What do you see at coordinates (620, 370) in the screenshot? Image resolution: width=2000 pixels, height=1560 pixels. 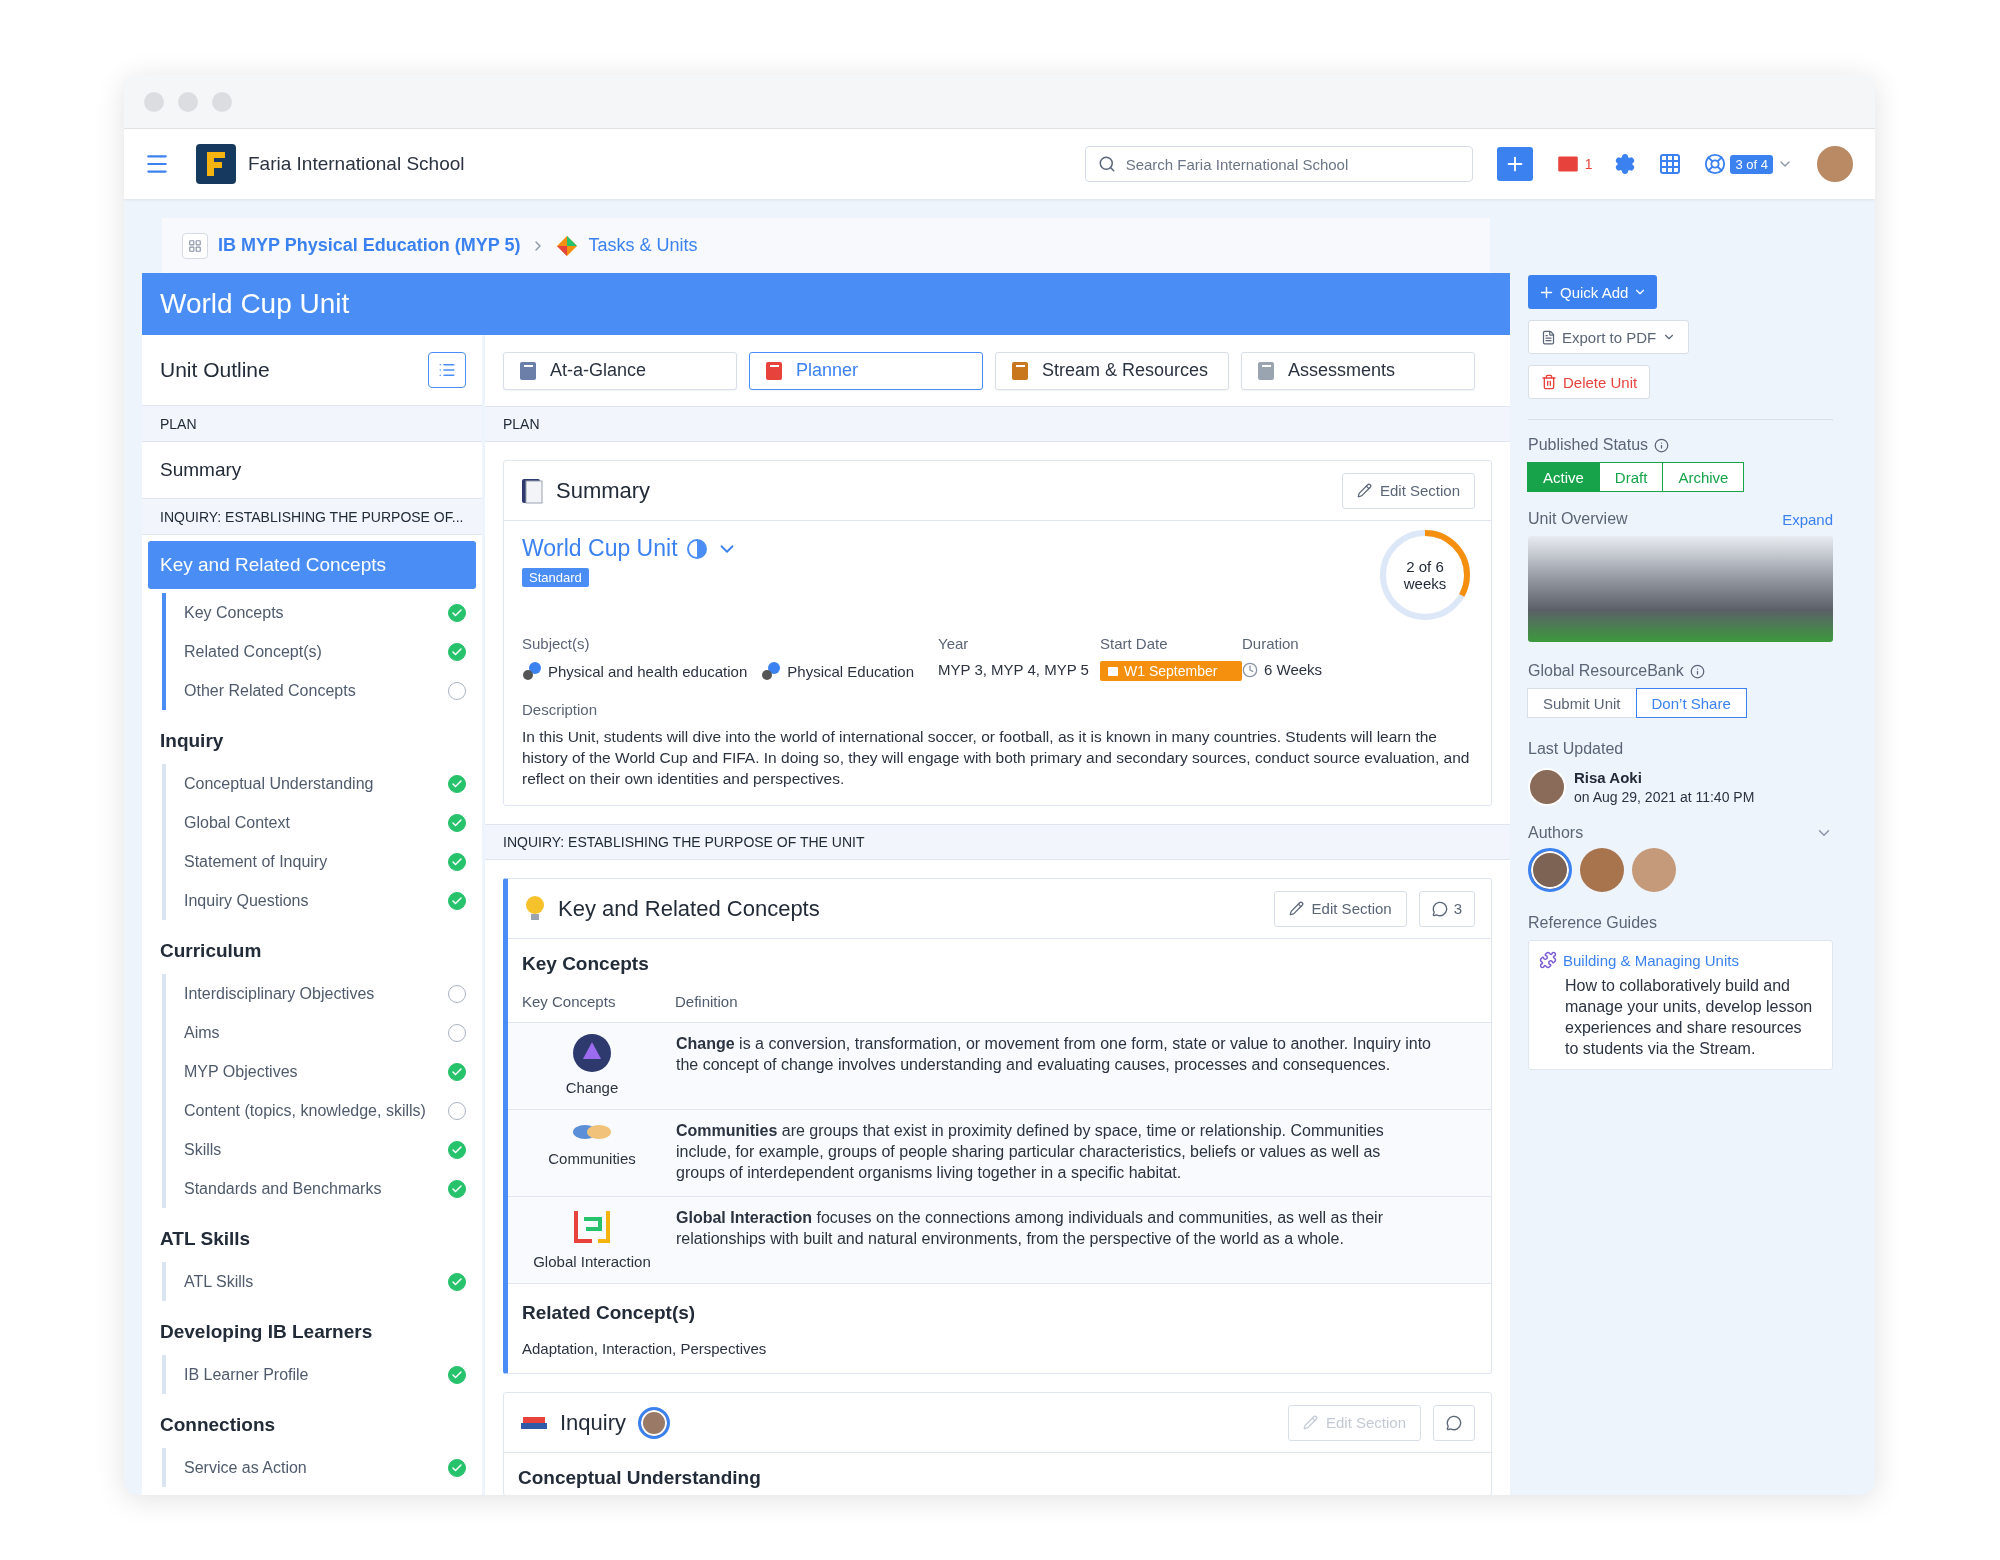 I see `tab: At-a-Glance` at bounding box center [620, 370].